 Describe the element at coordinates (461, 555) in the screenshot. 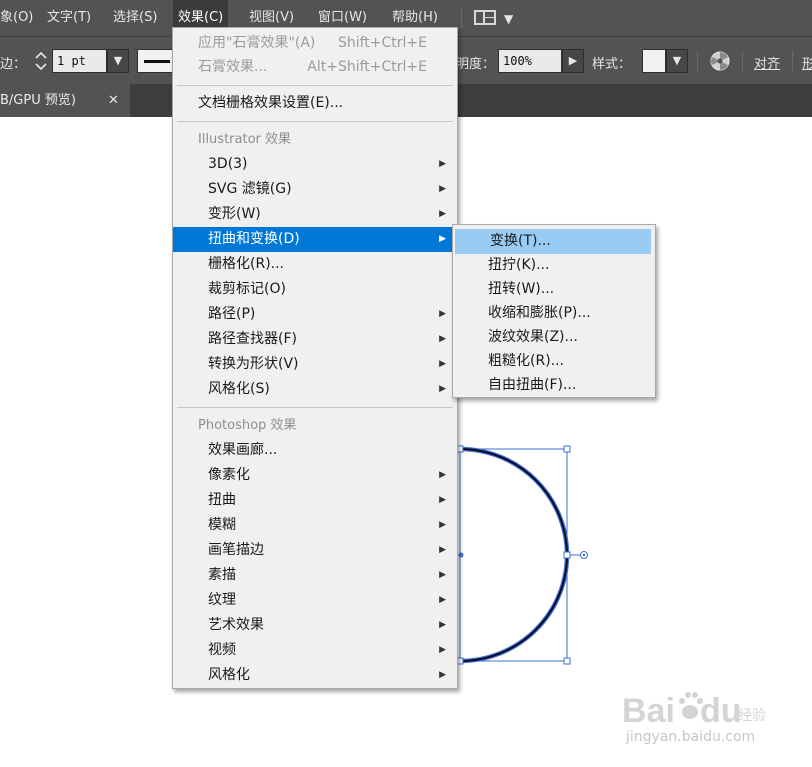

I see `center-point` at that location.